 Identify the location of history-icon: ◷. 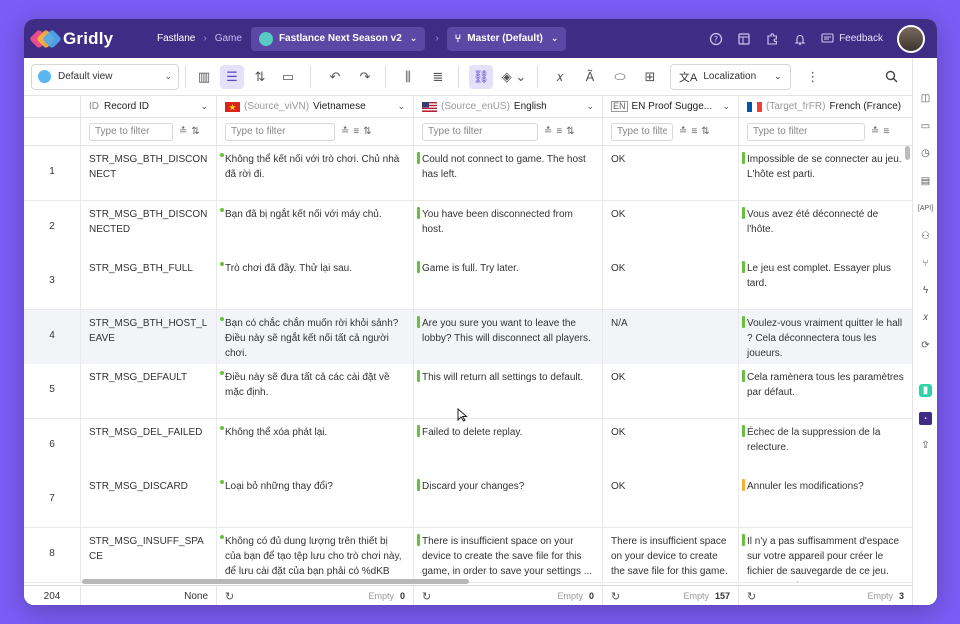
(925, 153).